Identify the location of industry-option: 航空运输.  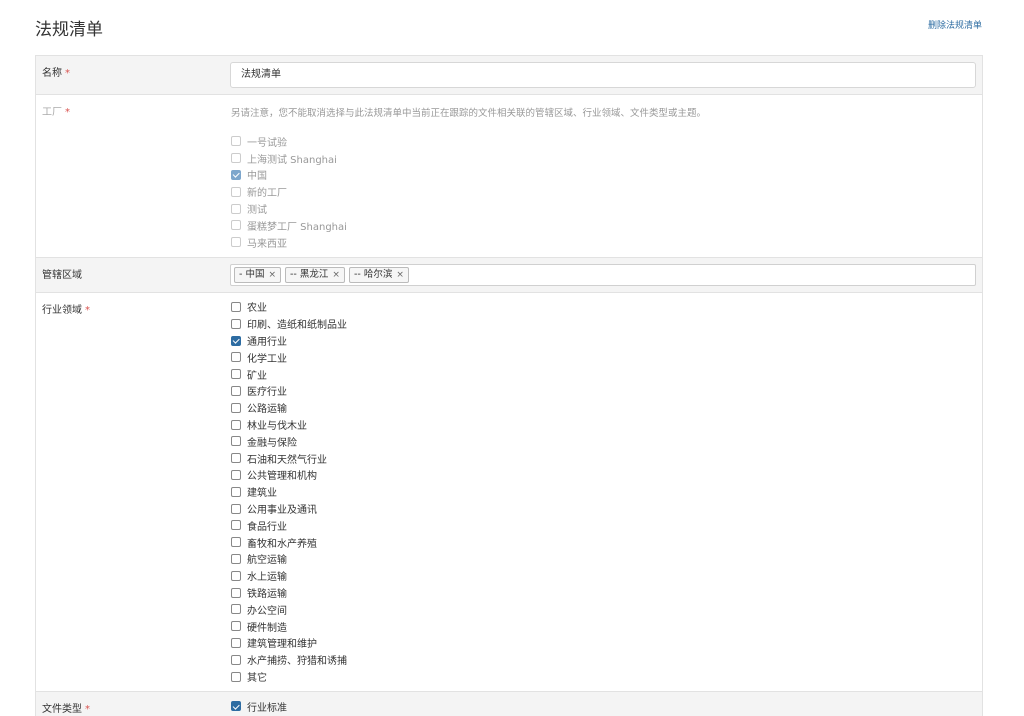
(603, 559).